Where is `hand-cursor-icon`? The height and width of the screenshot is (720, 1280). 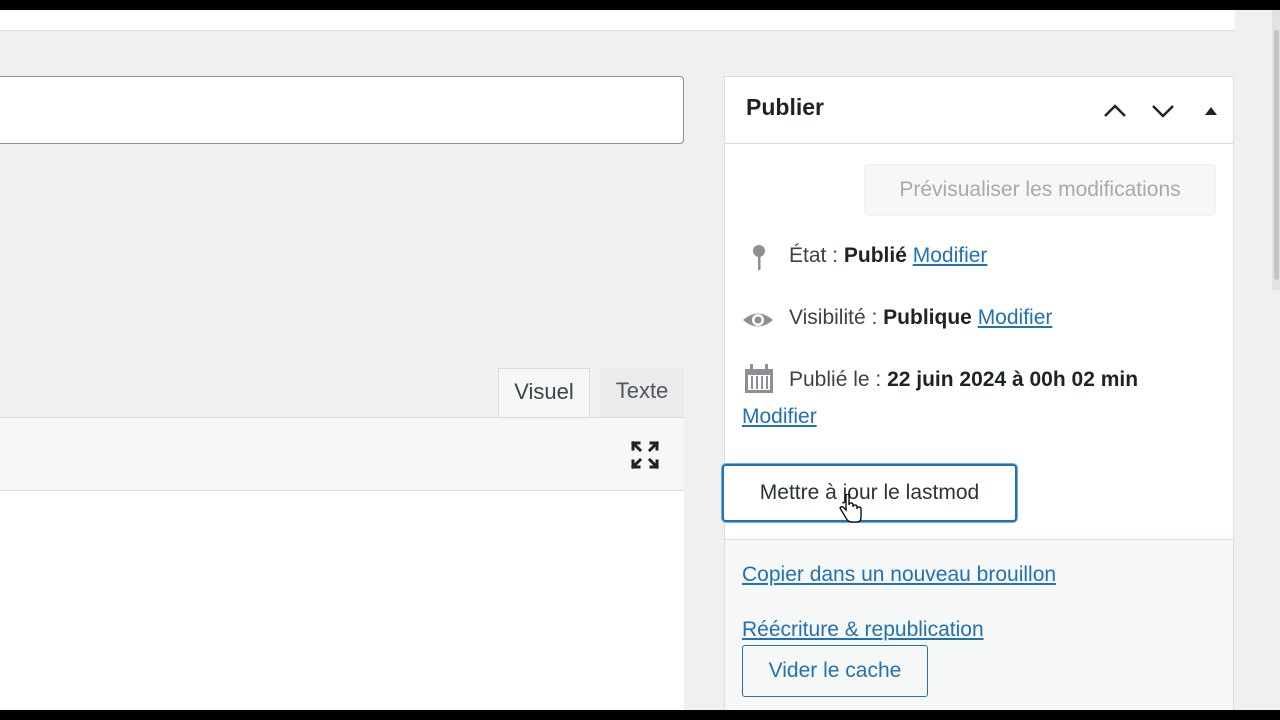 hand-cursor-icon is located at coordinates (850, 508).